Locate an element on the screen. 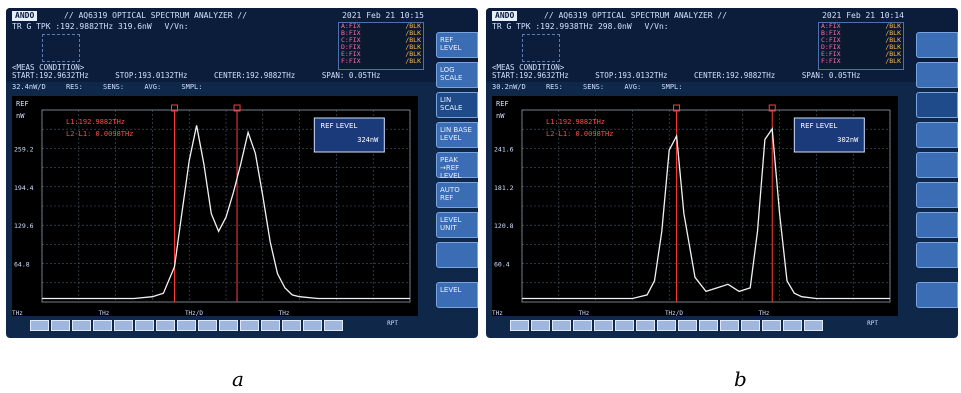 The image size is (961, 393). softkey-ref-level: REF LEVEL is located at coordinates (457, 45).